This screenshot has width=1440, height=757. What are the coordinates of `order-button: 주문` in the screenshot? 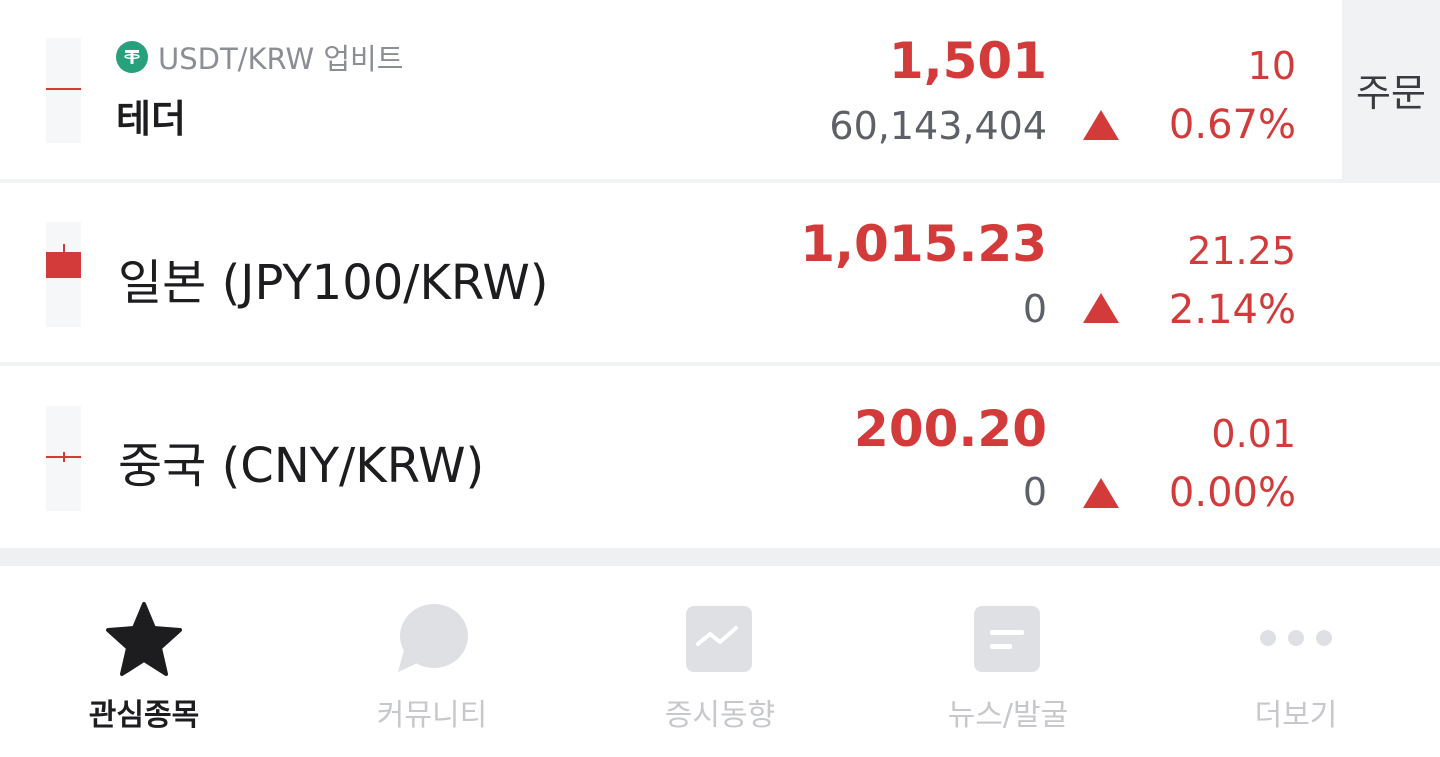 It's located at (1391, 89).